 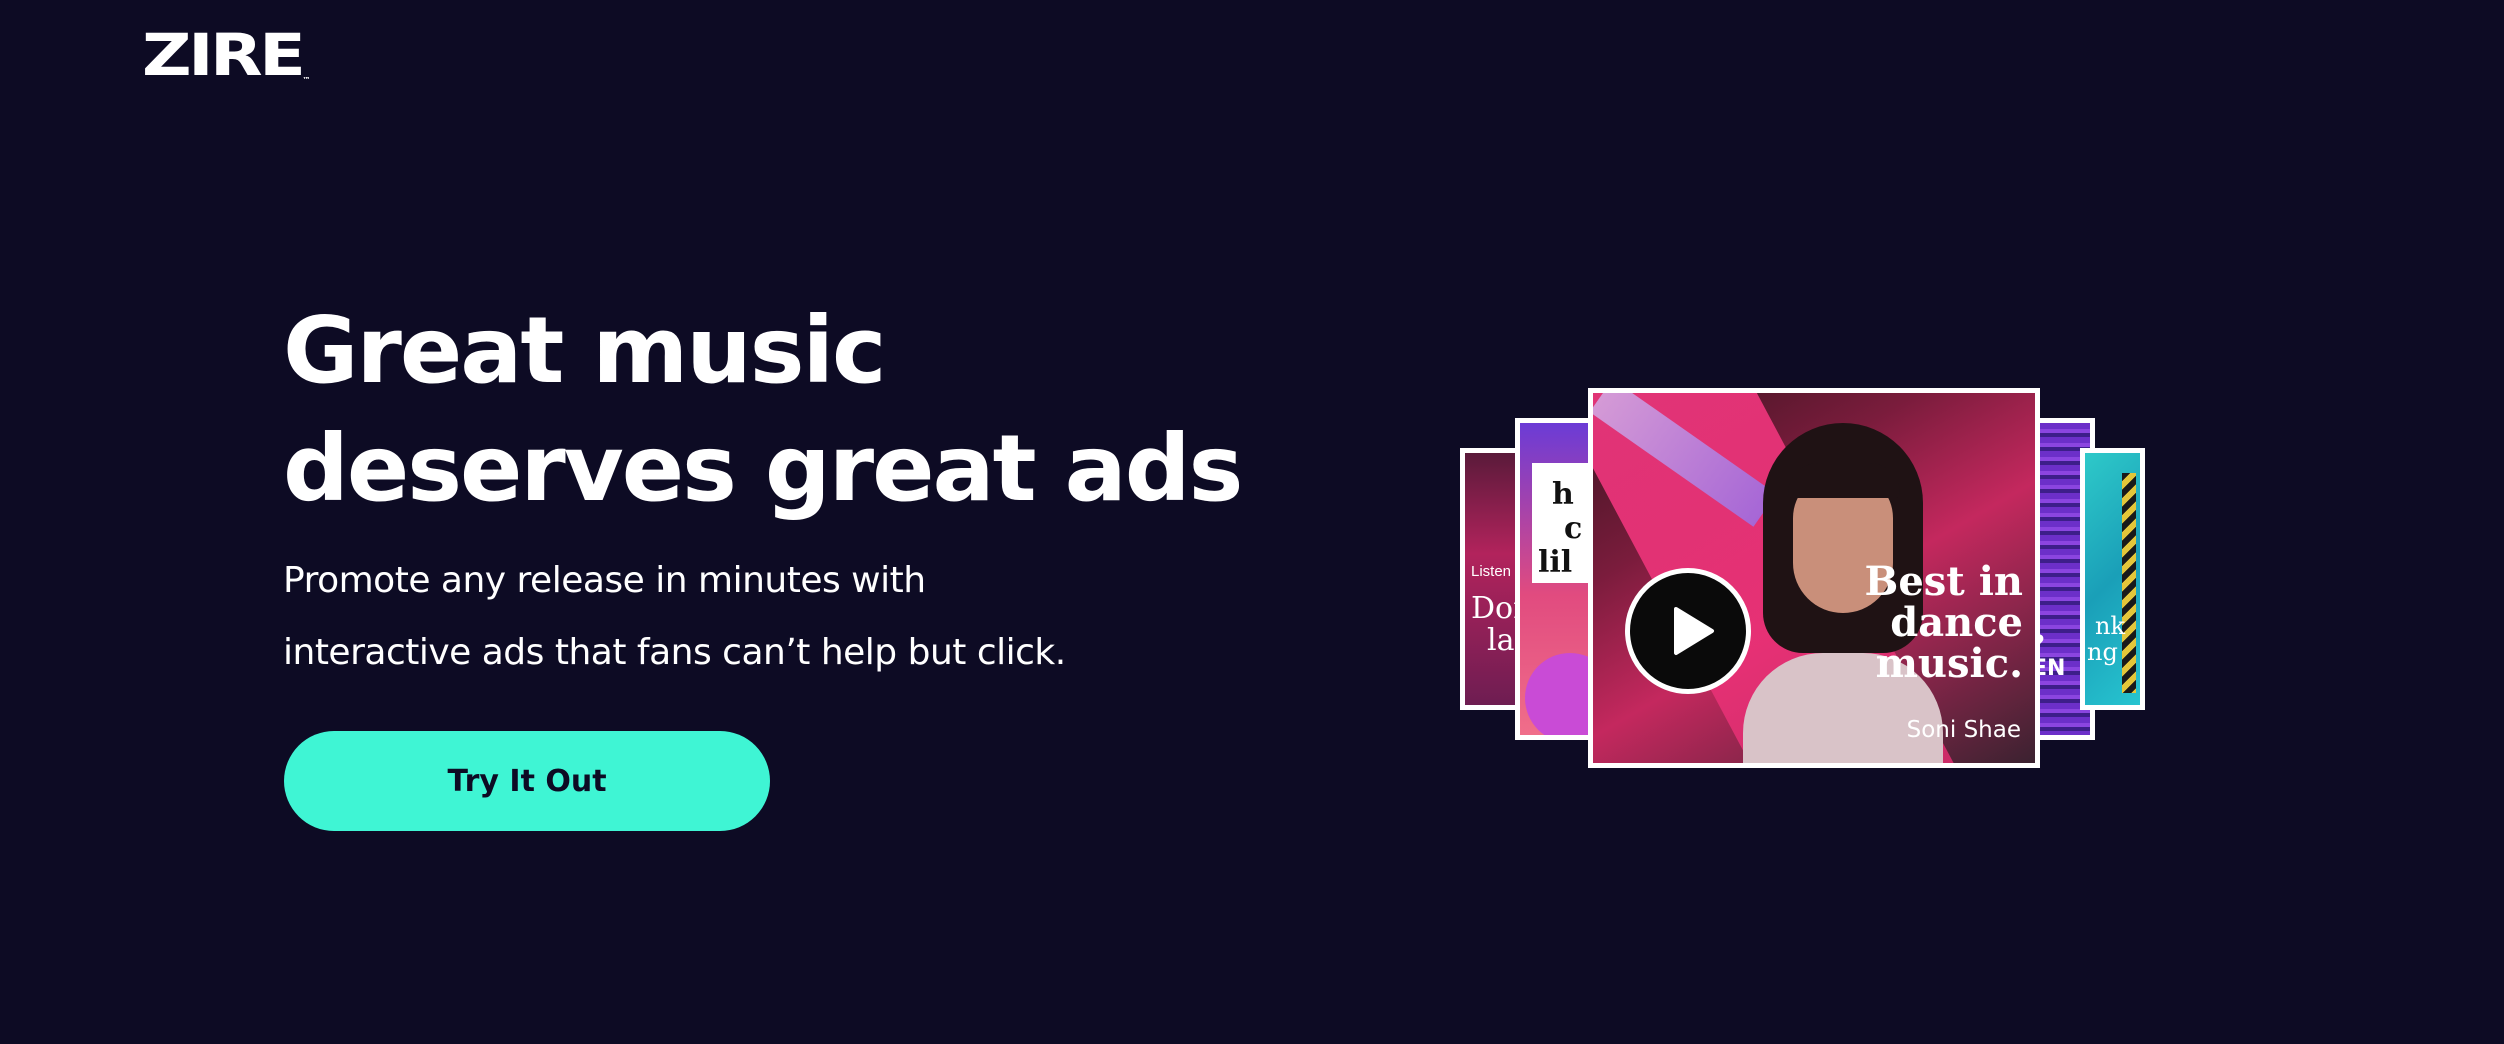 I want to click on hero-subtitle-line-1: Promote any release in minutes with, so click(x=604, y=580).